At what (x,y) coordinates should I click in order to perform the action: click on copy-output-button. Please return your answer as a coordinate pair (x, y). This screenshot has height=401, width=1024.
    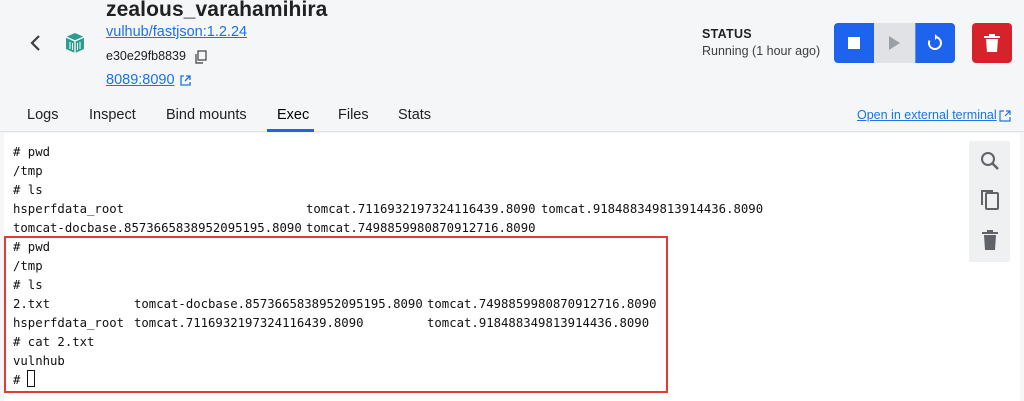
    Looking at the image, I should click on (990, 200).